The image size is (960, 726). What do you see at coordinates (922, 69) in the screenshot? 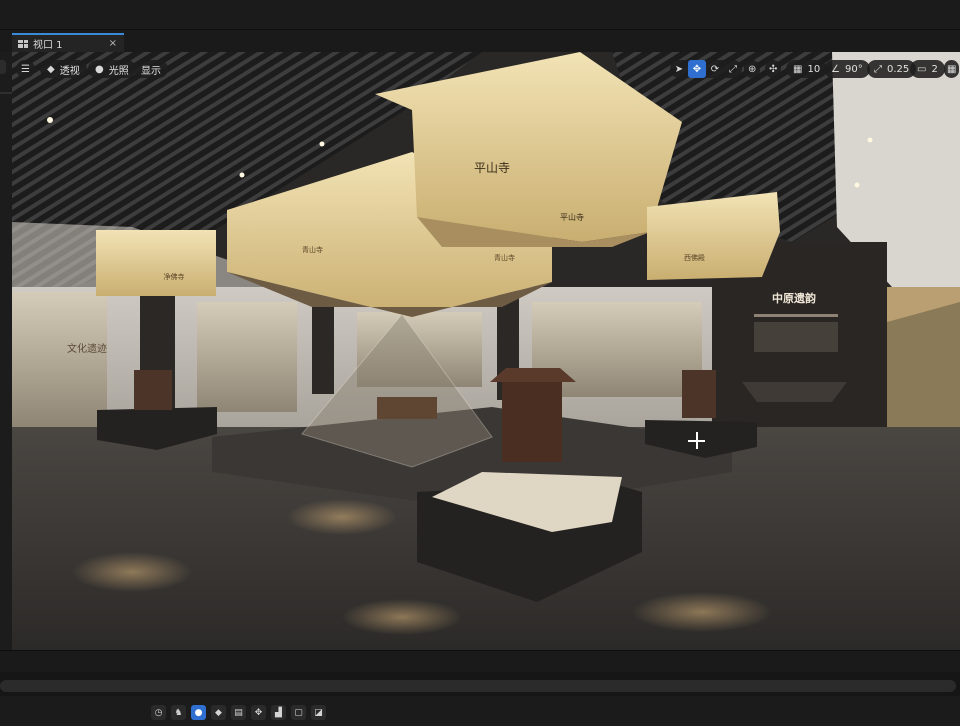
I see `camera-icon: ▭` at bounding box center [922, 69].